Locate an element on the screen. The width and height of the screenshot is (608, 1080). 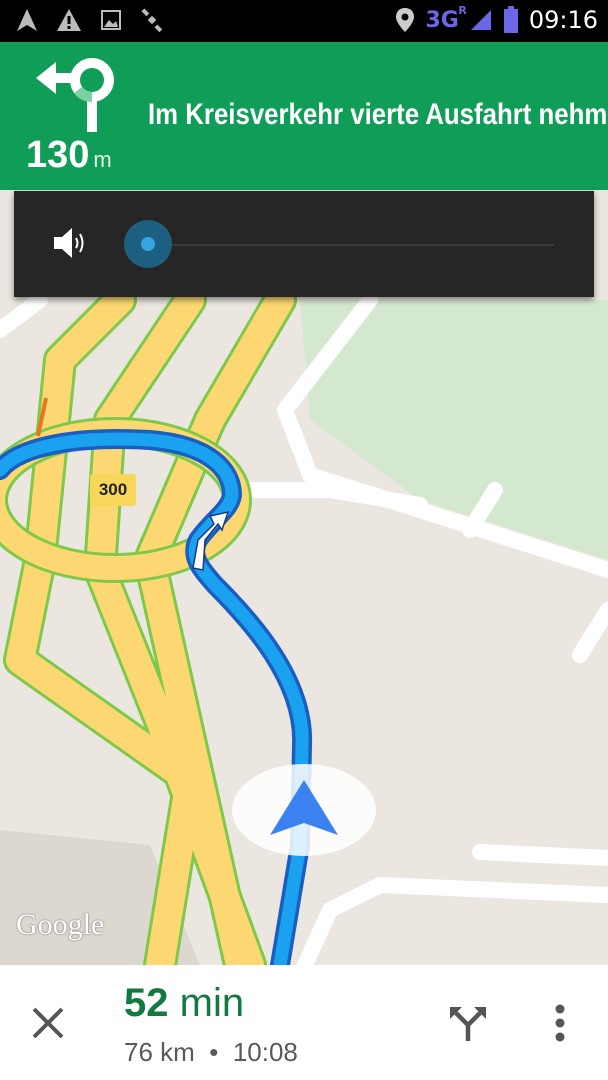
turn-instruction: Im Kreisverkehr vierte Ausfahrt nehmen is located at coordinates (378, 114).